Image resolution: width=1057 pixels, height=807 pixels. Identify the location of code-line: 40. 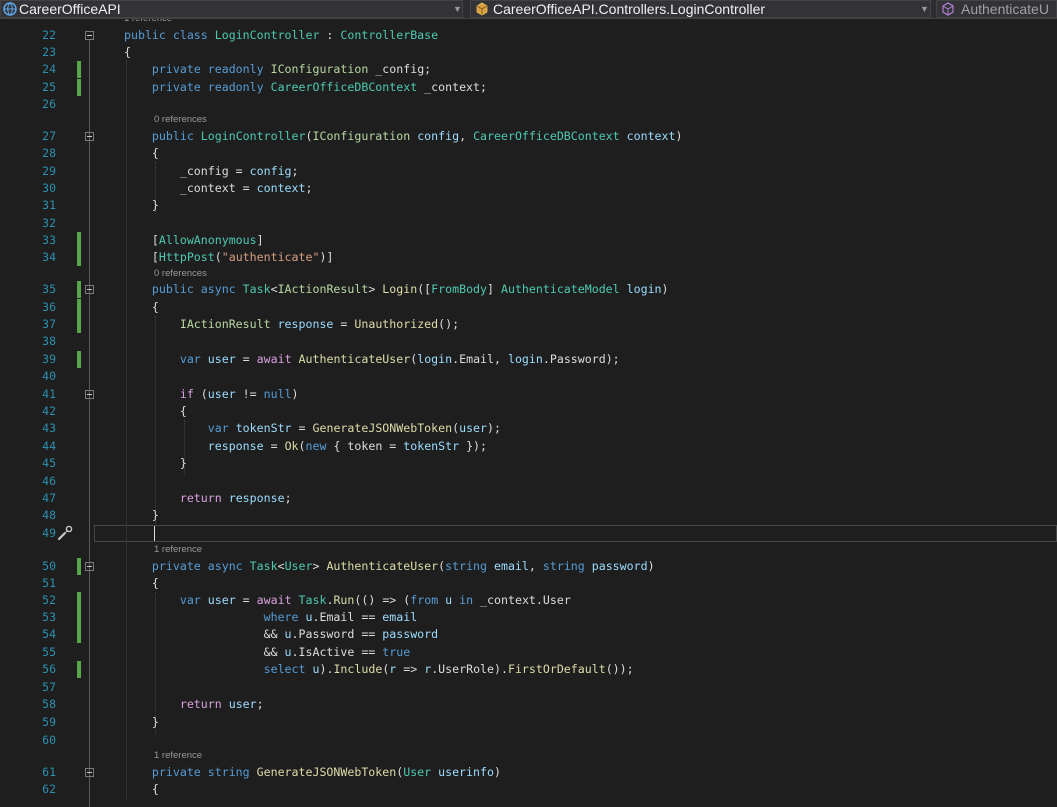
(528, 376).